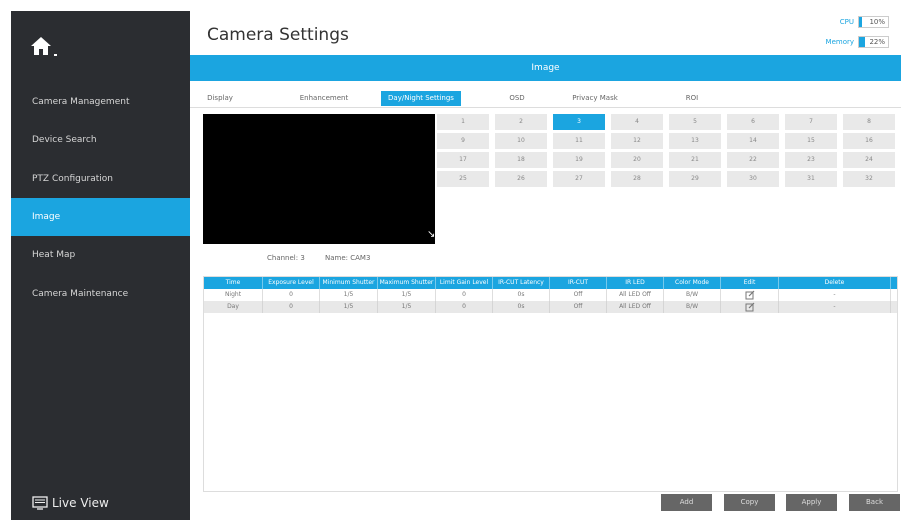  Describe the element at coordinates (874, 502) in the screenshot. I see `back-button: Back` at that location.